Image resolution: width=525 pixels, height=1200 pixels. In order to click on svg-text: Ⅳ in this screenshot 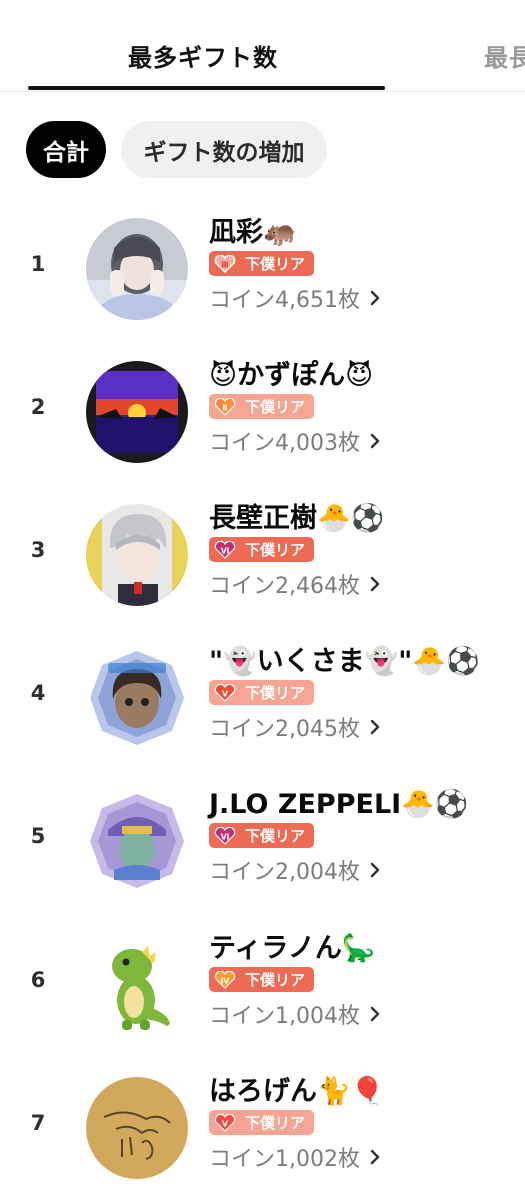, I will do `click(225, 980)`.